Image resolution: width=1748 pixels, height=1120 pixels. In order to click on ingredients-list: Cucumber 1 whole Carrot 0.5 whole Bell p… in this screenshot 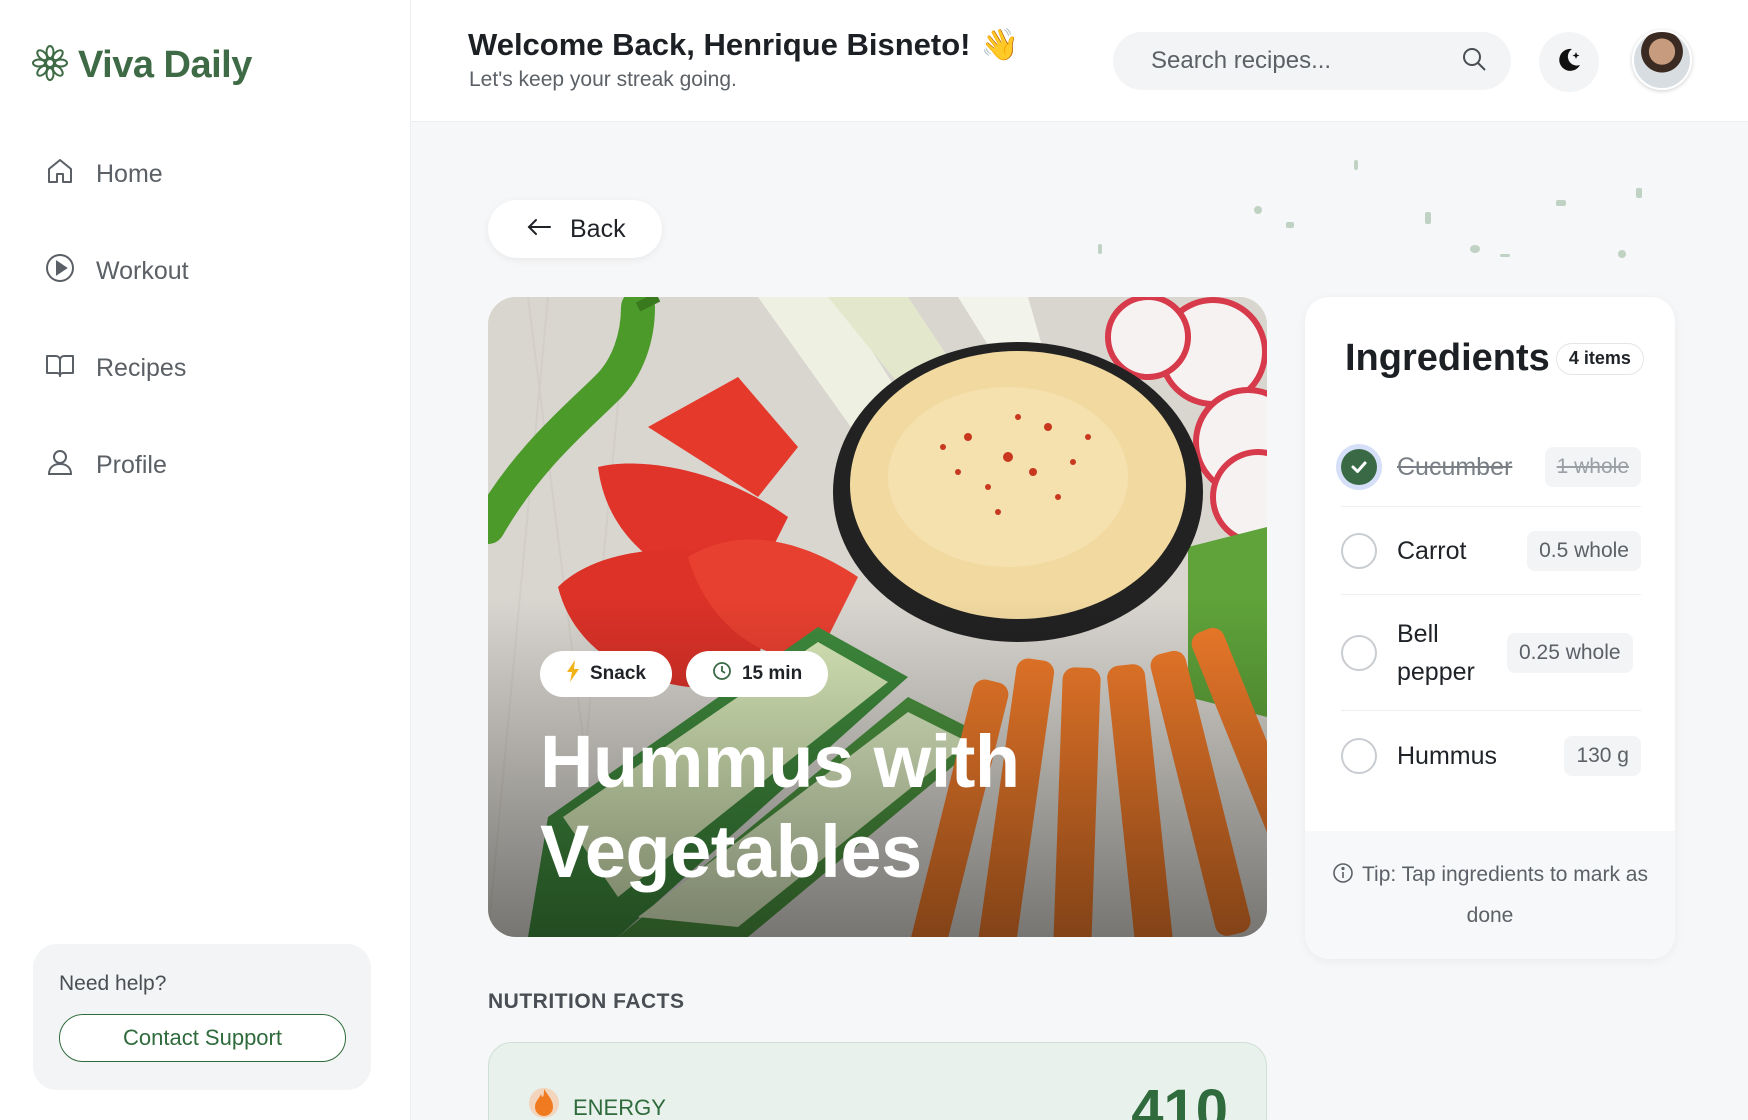, I will do `click(1491, 614)`.